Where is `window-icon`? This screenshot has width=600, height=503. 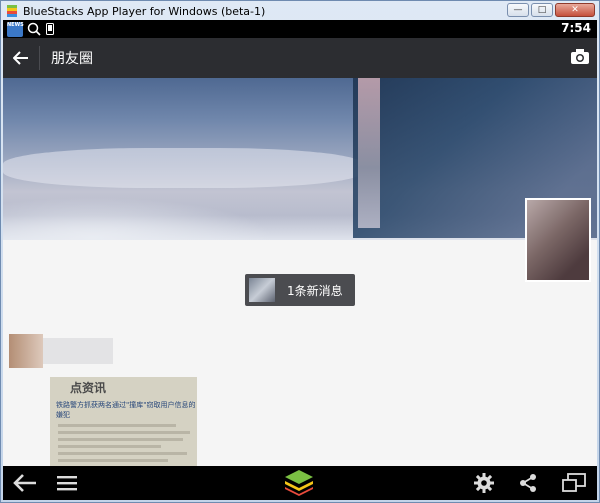 window-icon is located at coordinates (574, 482).